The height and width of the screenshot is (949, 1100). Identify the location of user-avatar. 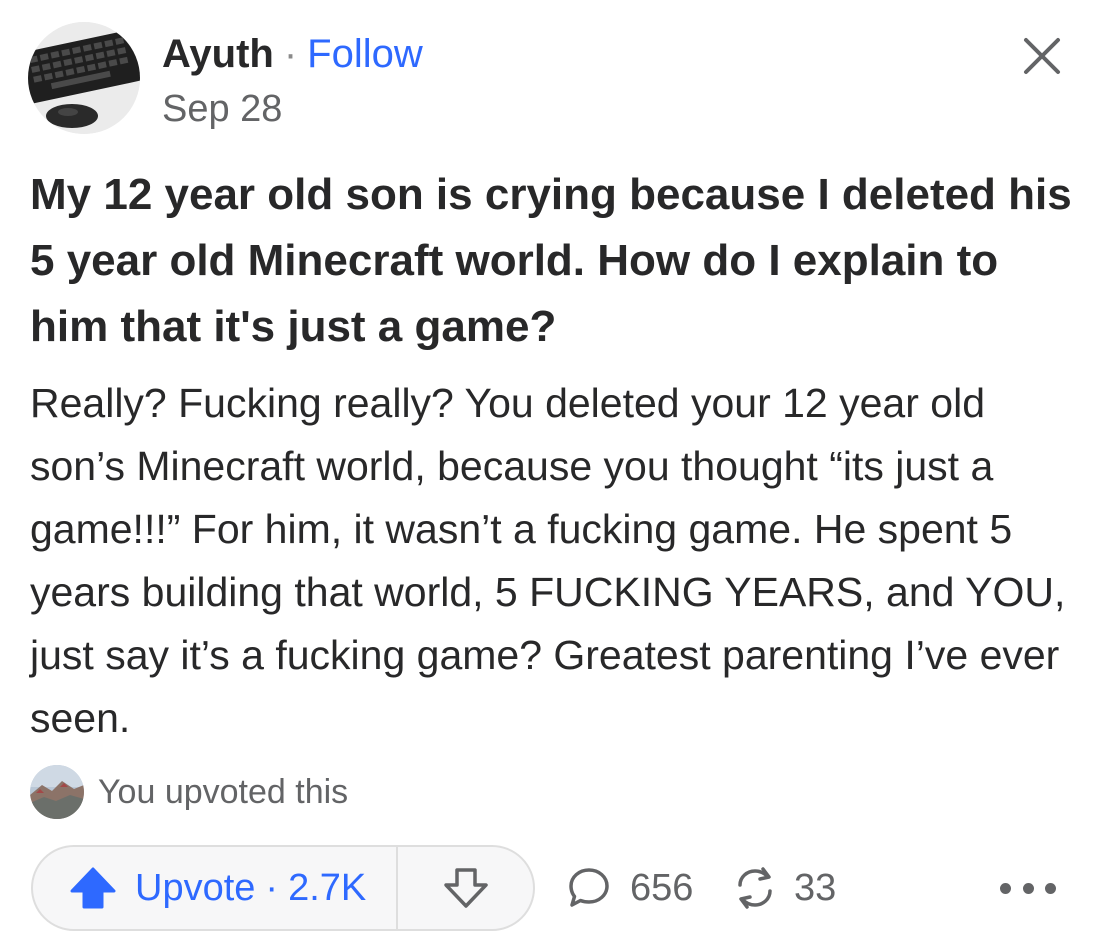
(57, 792).